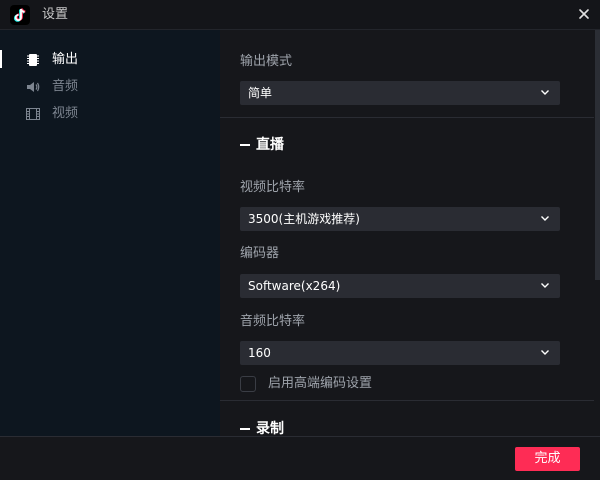 This screenshot has height=480, width=600. Describe the element at coordinates (320, 383) in the screenshot. I see `advanced-encoding-label: 启用高端编码设置` at that location.